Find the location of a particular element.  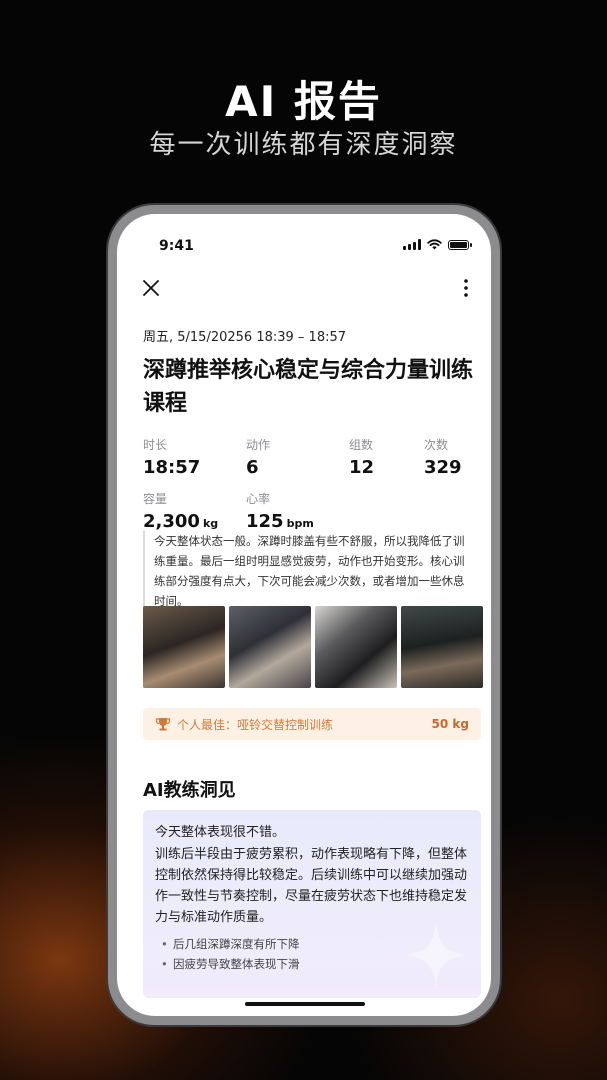

stat-value: 2,300 kg is located at coordinates (180, 521).